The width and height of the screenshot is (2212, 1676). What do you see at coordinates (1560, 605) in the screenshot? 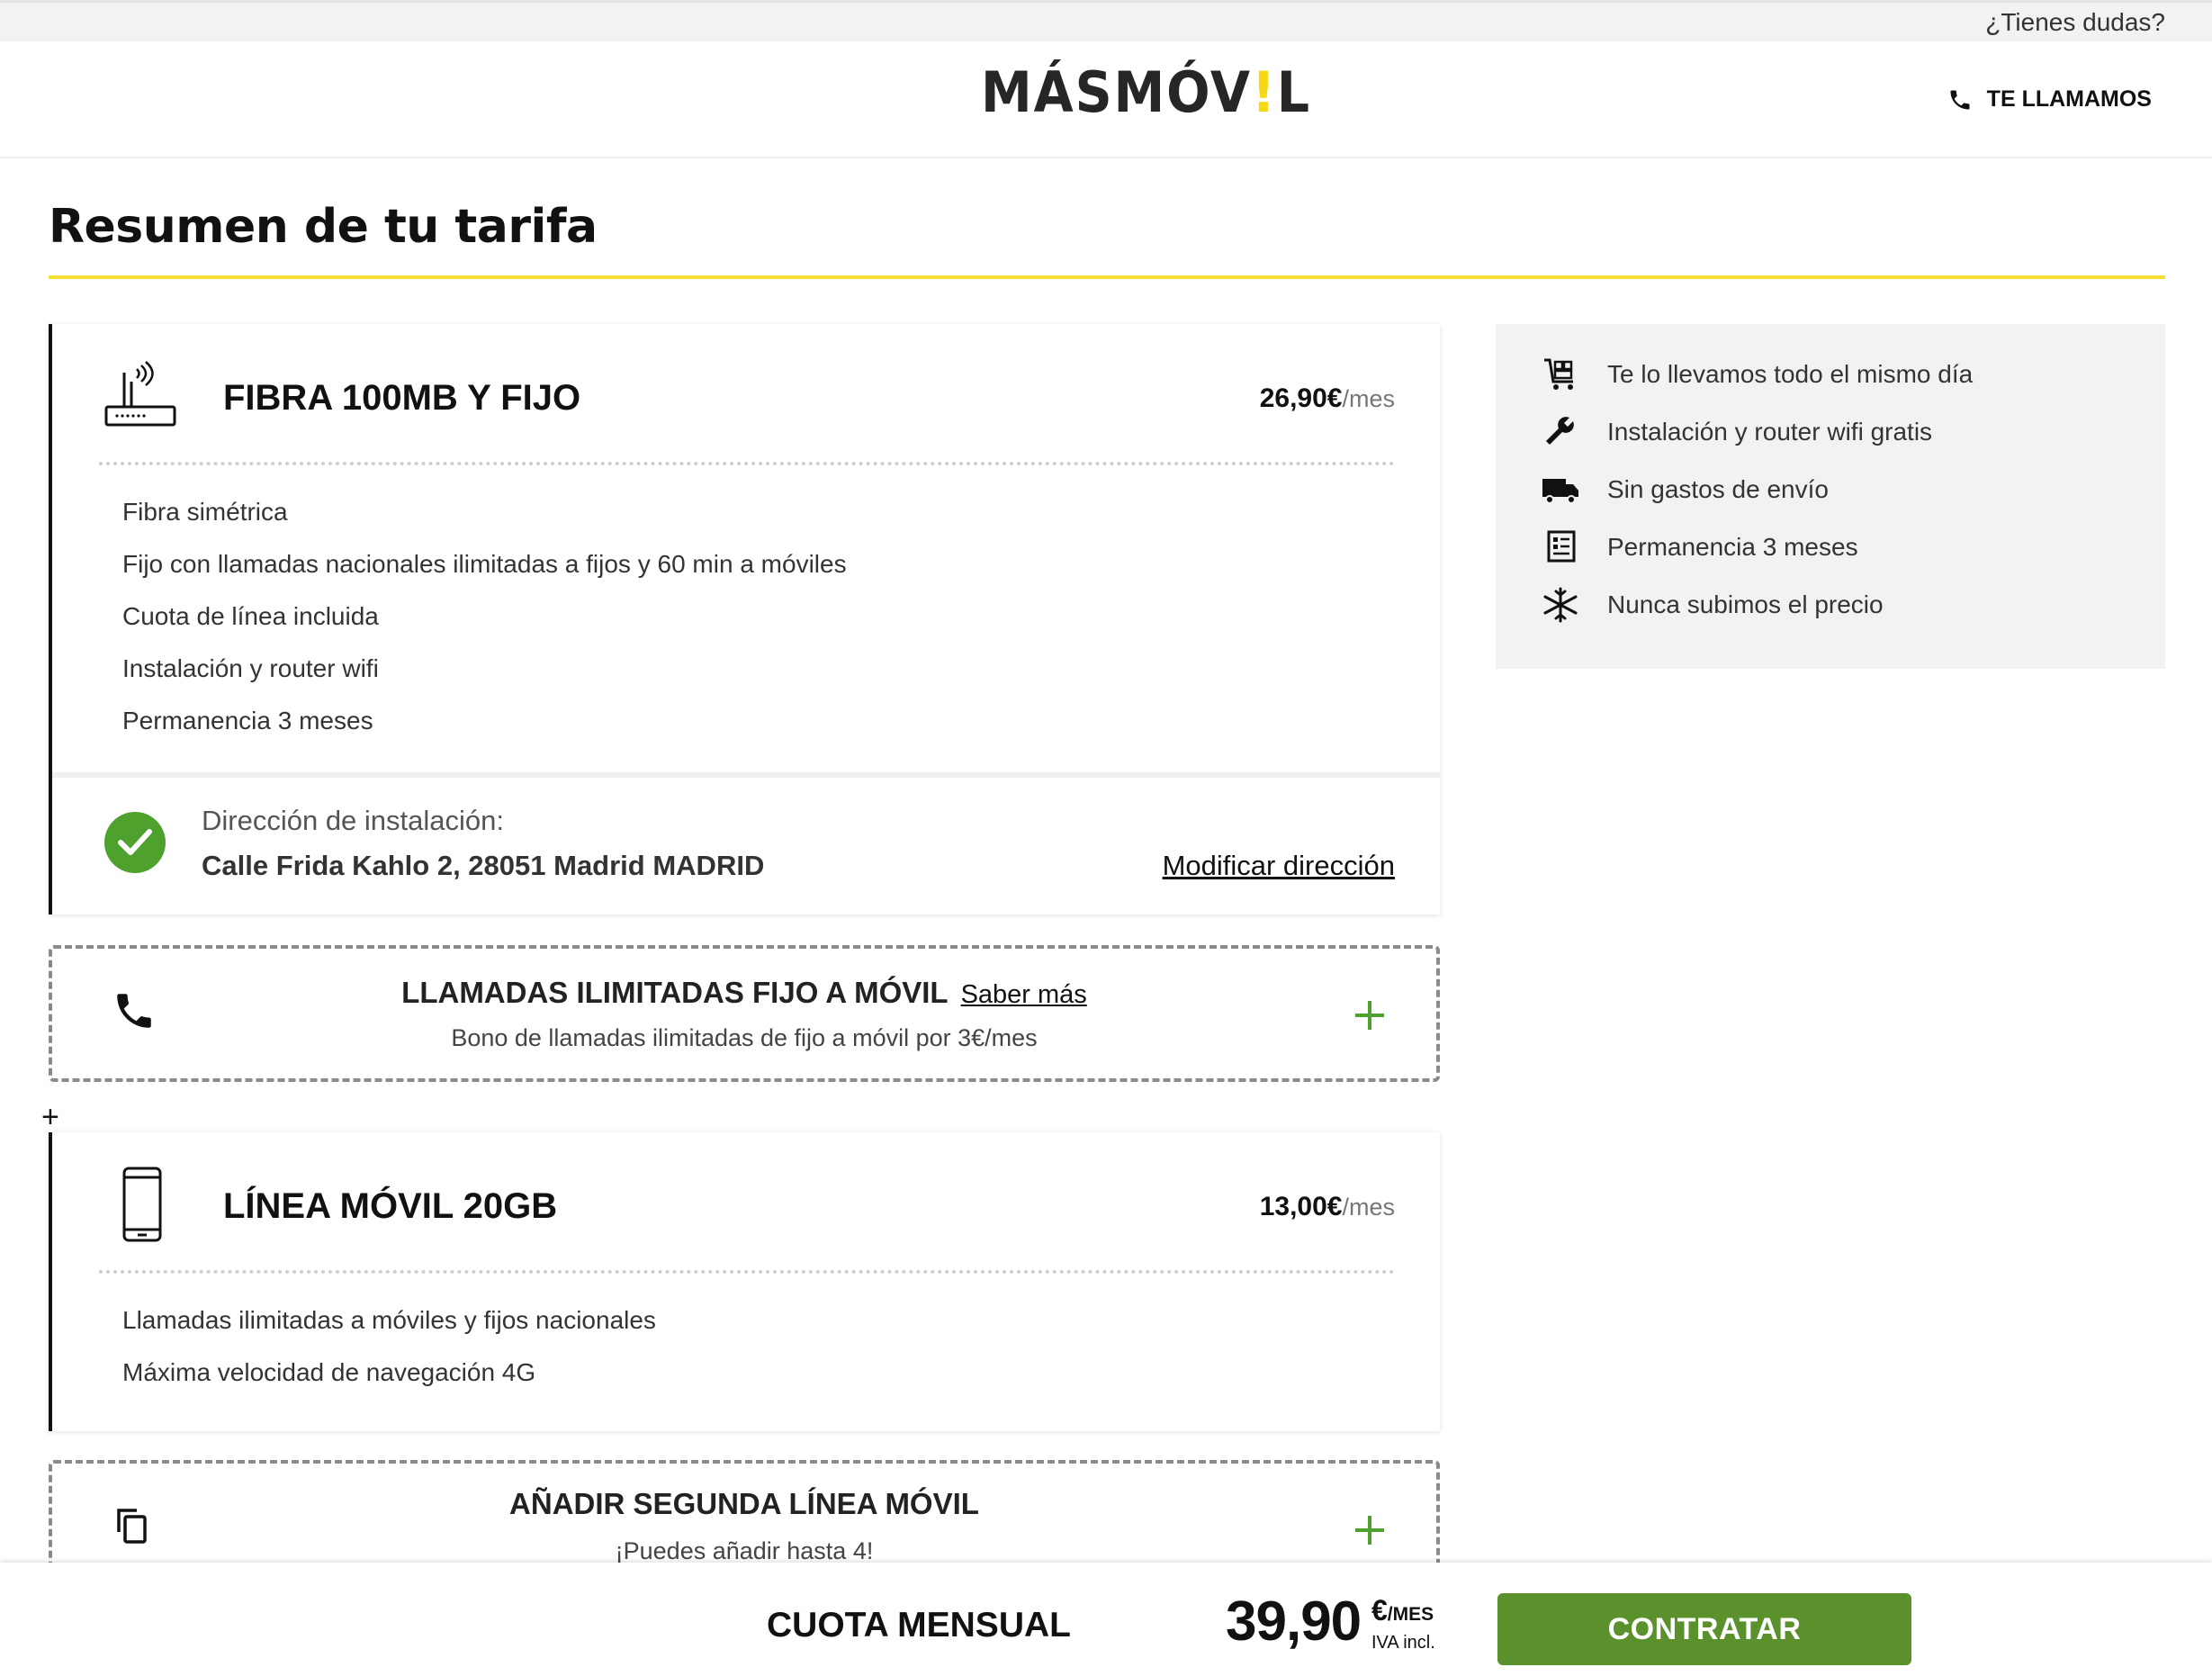
I see `snowflake-icon` at bounding box center [1560, 605].